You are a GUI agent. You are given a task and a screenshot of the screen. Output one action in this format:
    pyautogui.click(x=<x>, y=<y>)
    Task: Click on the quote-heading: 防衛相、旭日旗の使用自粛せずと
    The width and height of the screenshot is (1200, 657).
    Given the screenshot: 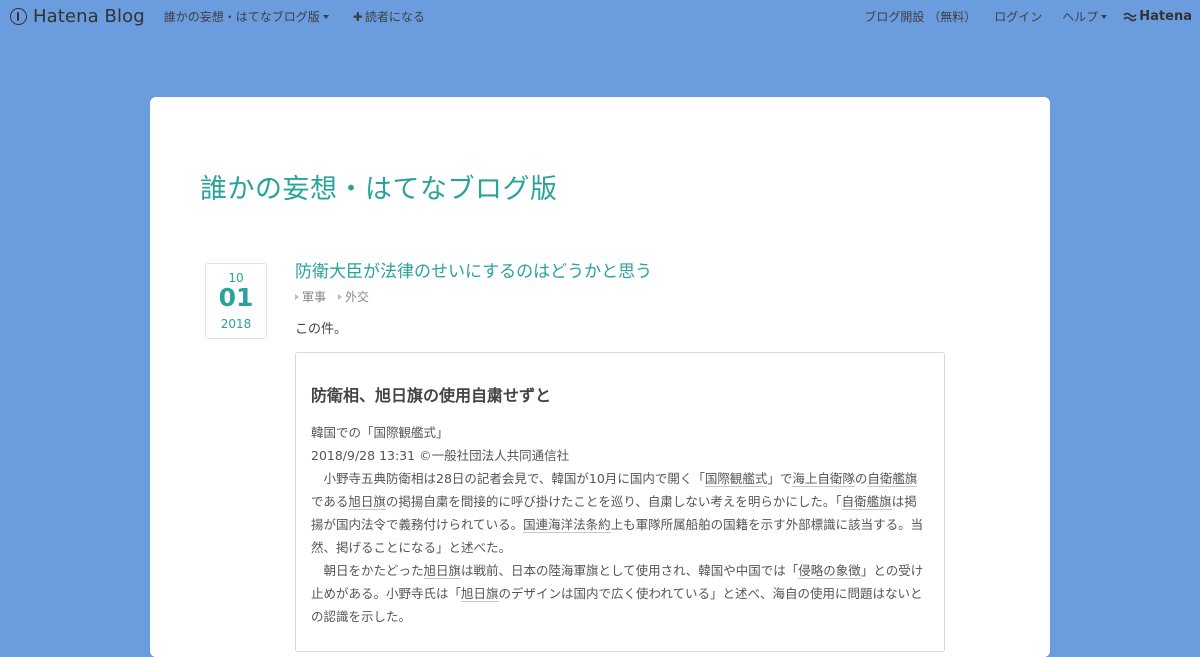 What is the action you would take?
    pyautogui.click(x=431, y=395)
    